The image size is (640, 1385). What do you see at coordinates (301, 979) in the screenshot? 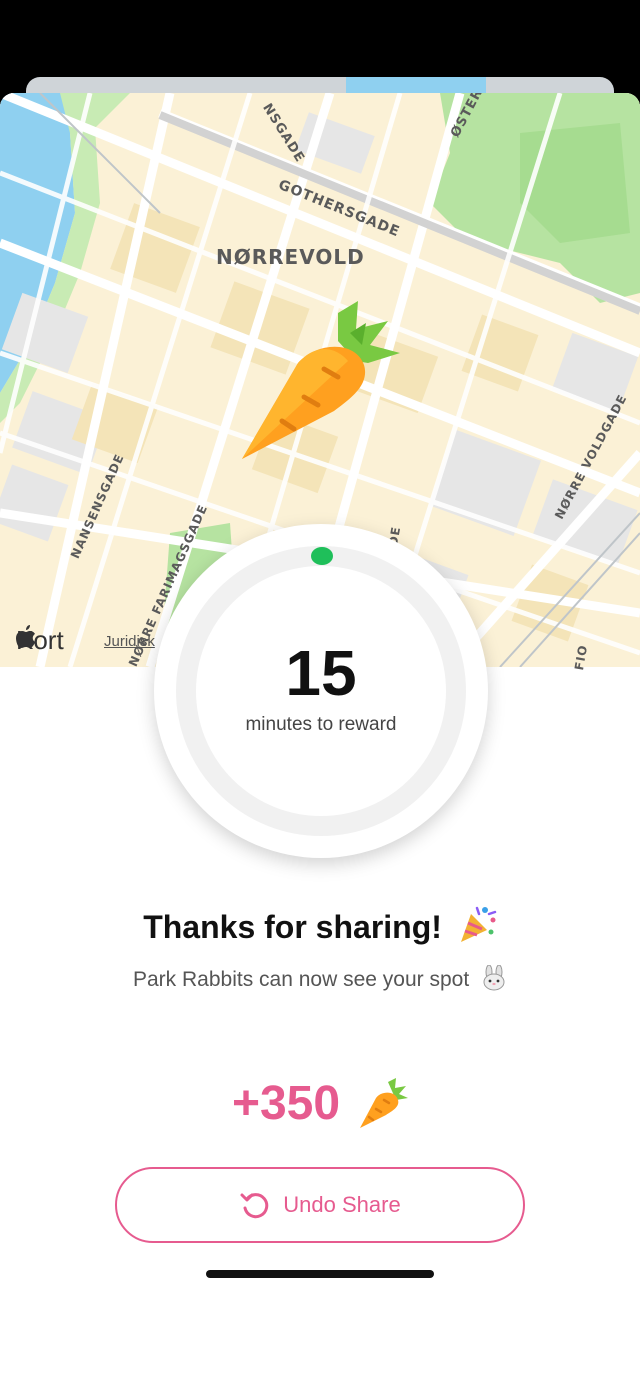
I see `share-subtitle-text: Park Rabbits can now see your spot` at bounding box center [301, 979].